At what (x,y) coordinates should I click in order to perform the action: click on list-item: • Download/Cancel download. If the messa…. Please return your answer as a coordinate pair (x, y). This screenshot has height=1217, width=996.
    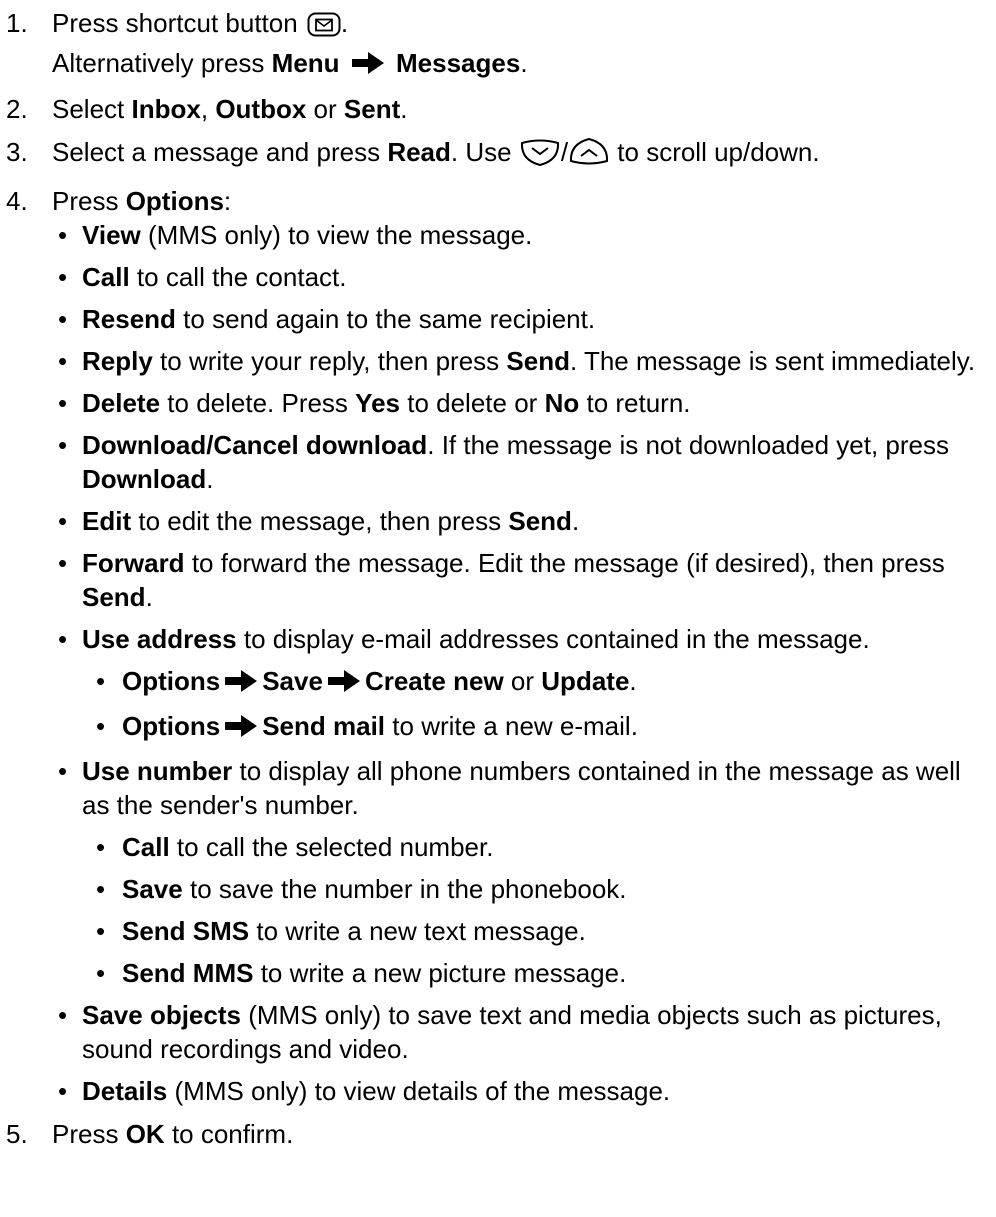
    Looking at the image, I should click on (503, 462).